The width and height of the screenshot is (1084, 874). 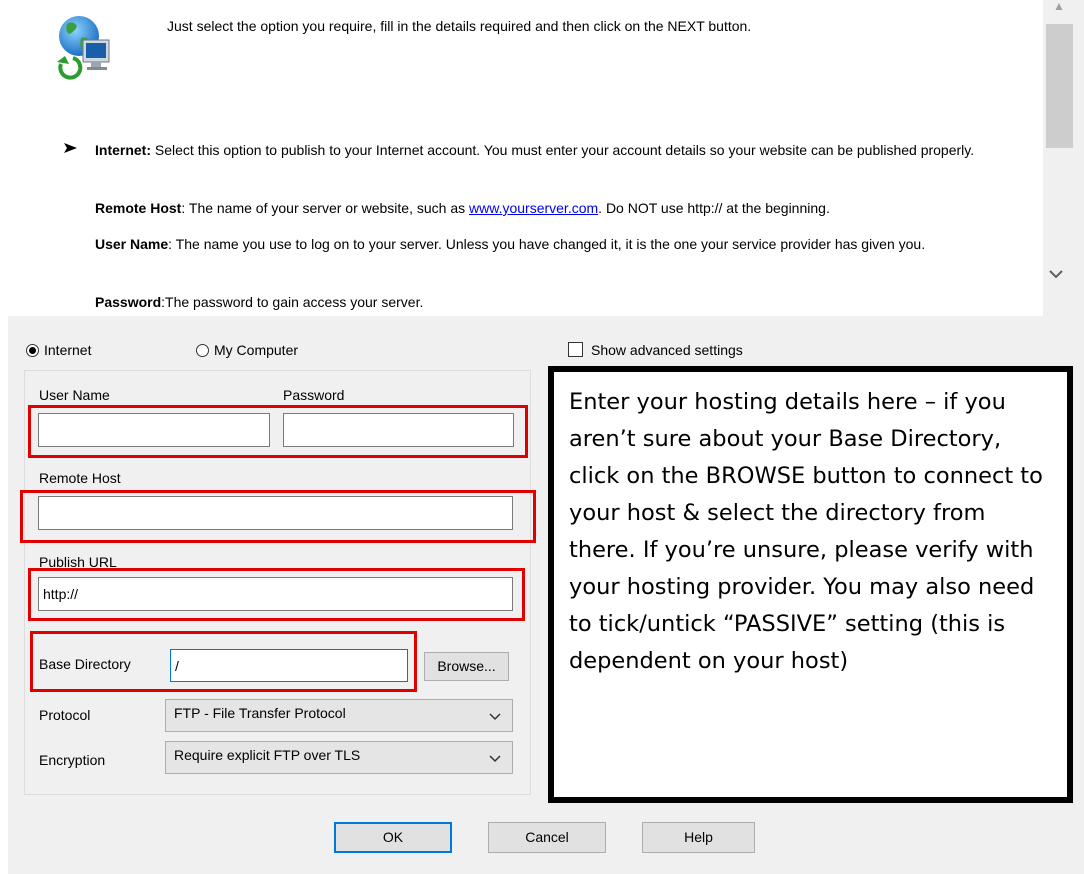 I want to click on ok-button: OK, so click(x=393, y=837).